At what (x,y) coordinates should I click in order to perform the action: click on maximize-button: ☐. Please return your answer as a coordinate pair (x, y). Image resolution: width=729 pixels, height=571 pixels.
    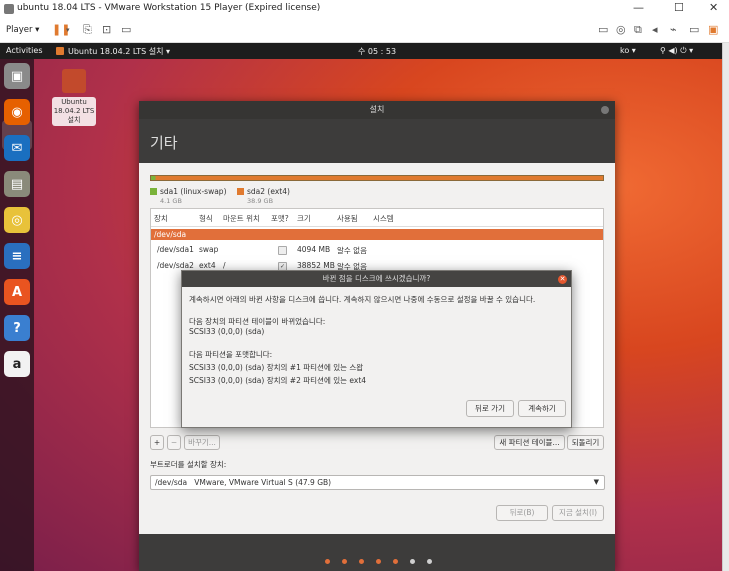
    Looking at the image, I should click on (679, 7).